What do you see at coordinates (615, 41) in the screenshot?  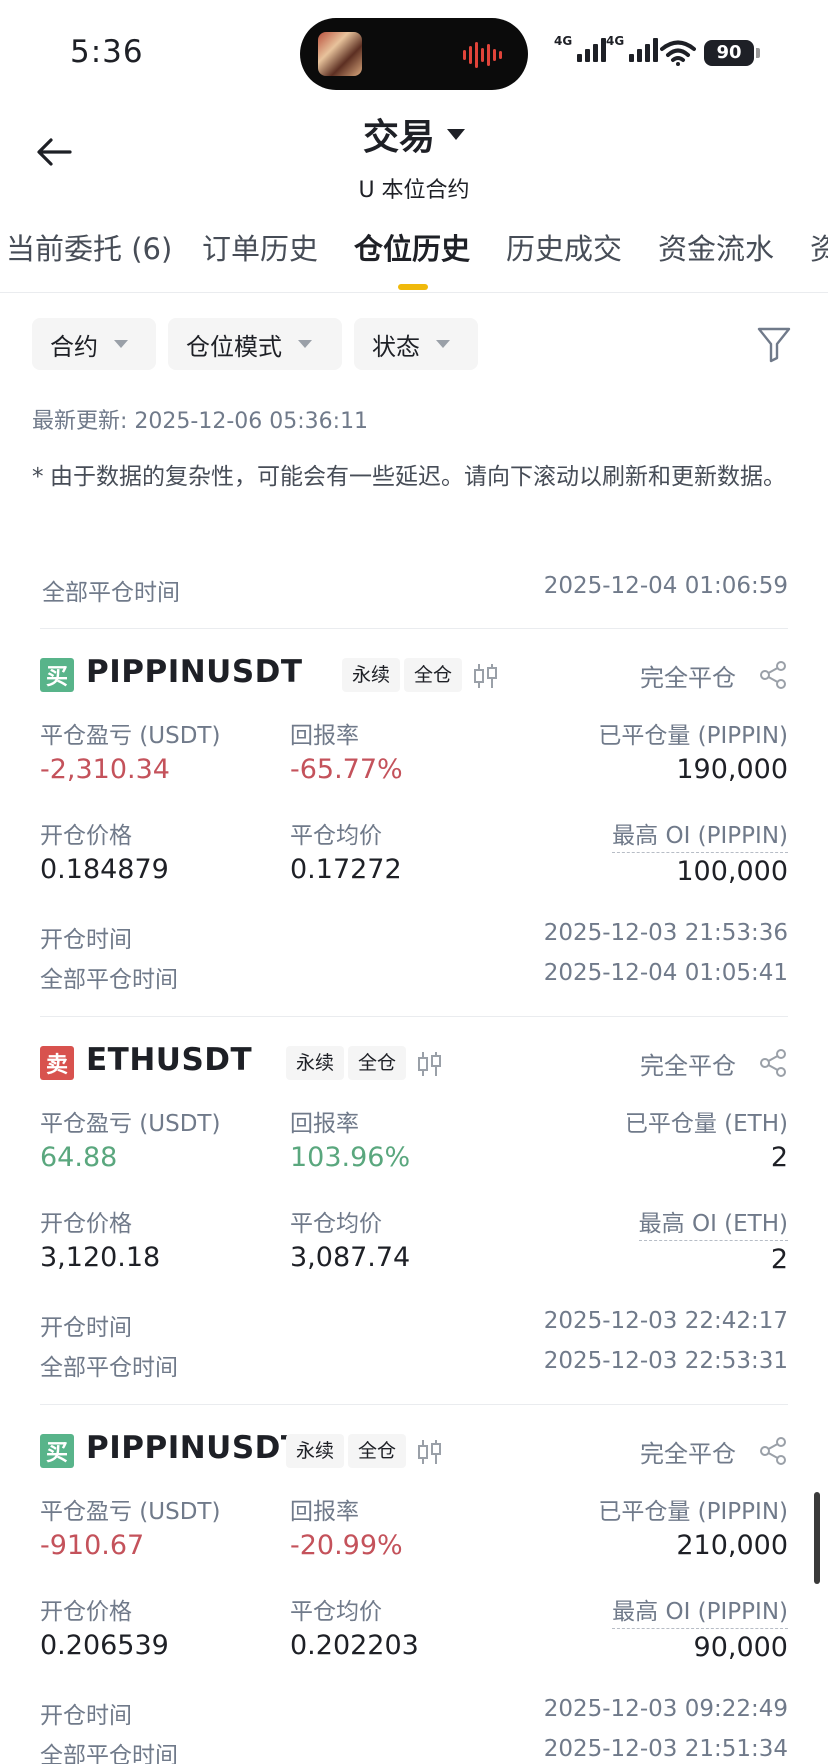 I see `network-type-label-2: 4G` at bounding box center [615, 41].